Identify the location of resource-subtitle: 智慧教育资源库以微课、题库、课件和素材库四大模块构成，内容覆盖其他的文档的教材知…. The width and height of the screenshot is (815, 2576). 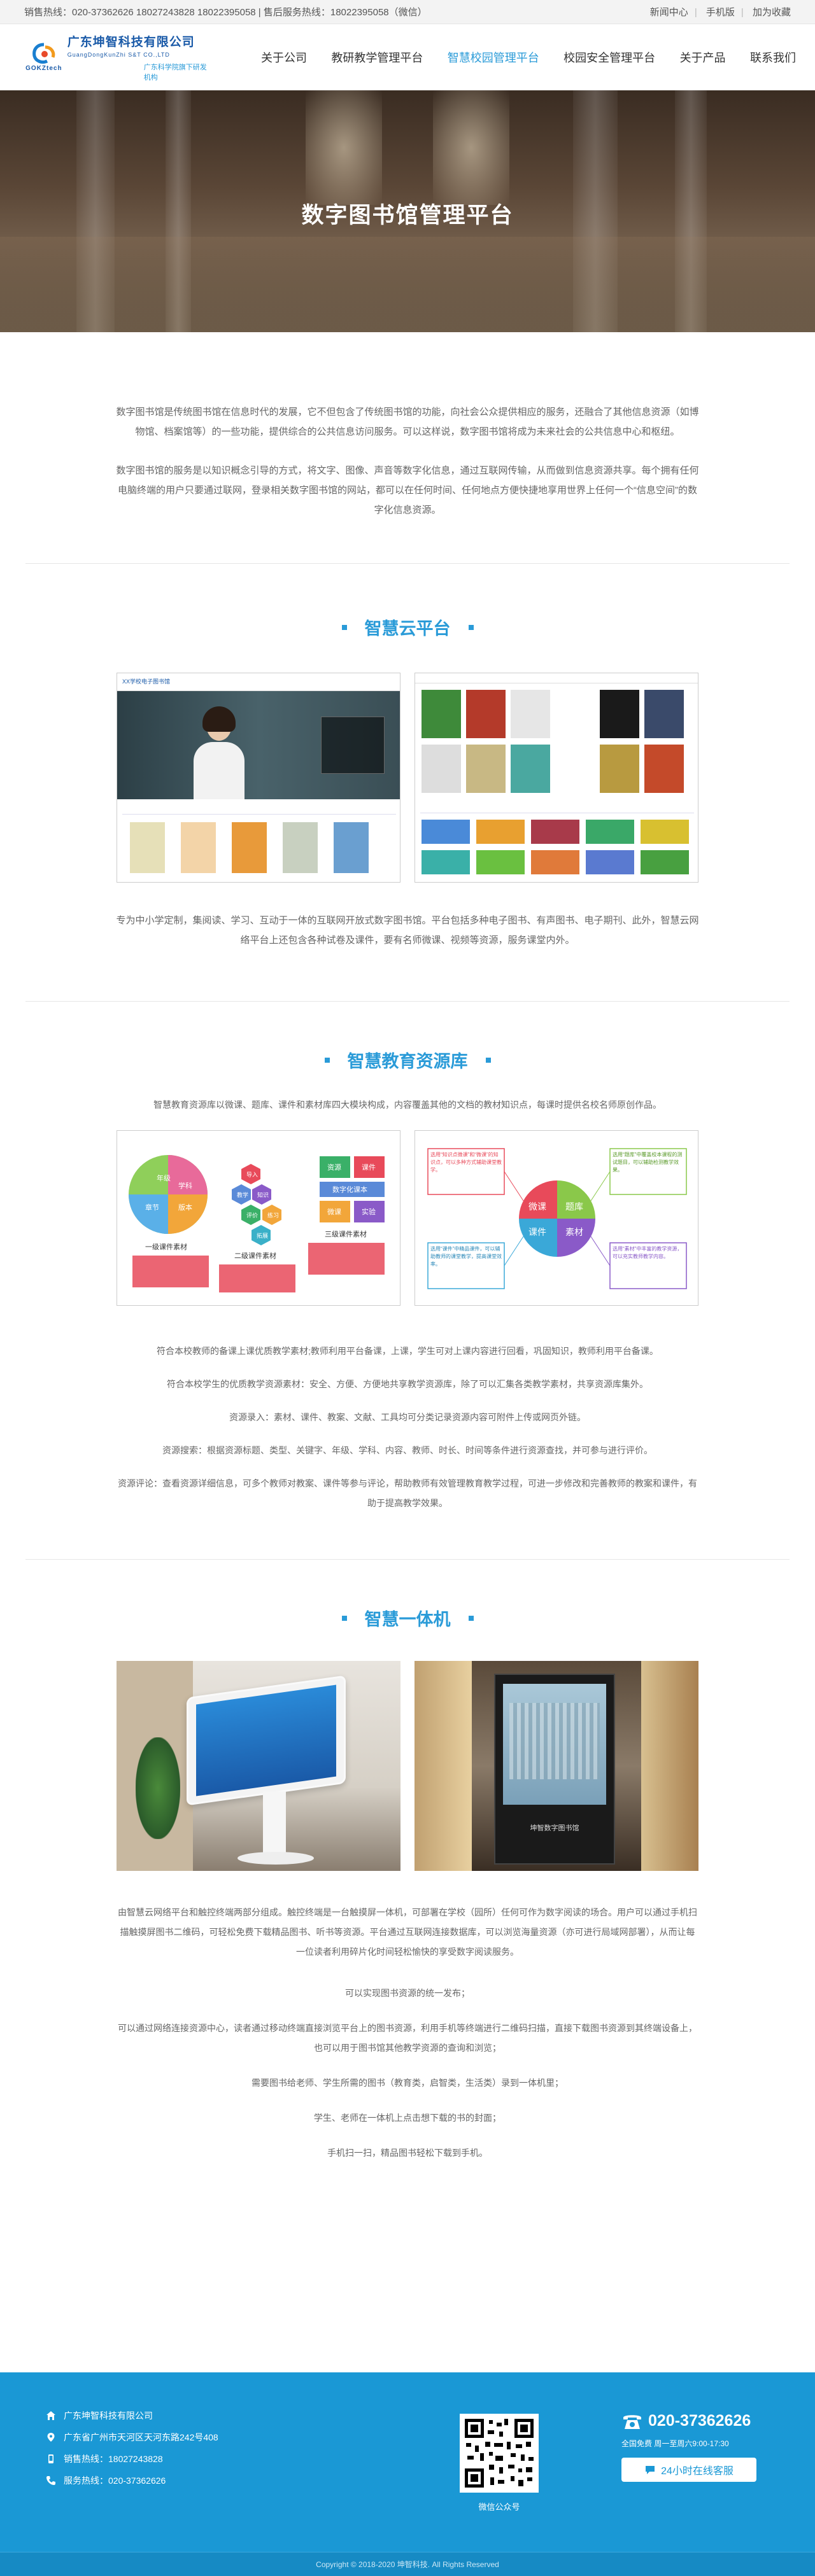
(407, 1105).